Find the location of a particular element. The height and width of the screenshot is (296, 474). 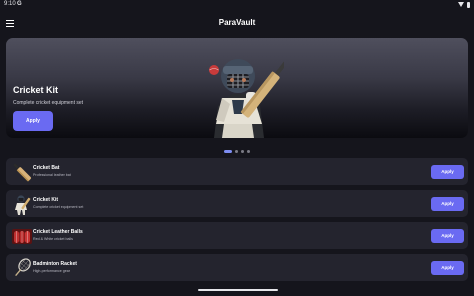

app-bar: ParaVault is located at coordinates (237, 24).